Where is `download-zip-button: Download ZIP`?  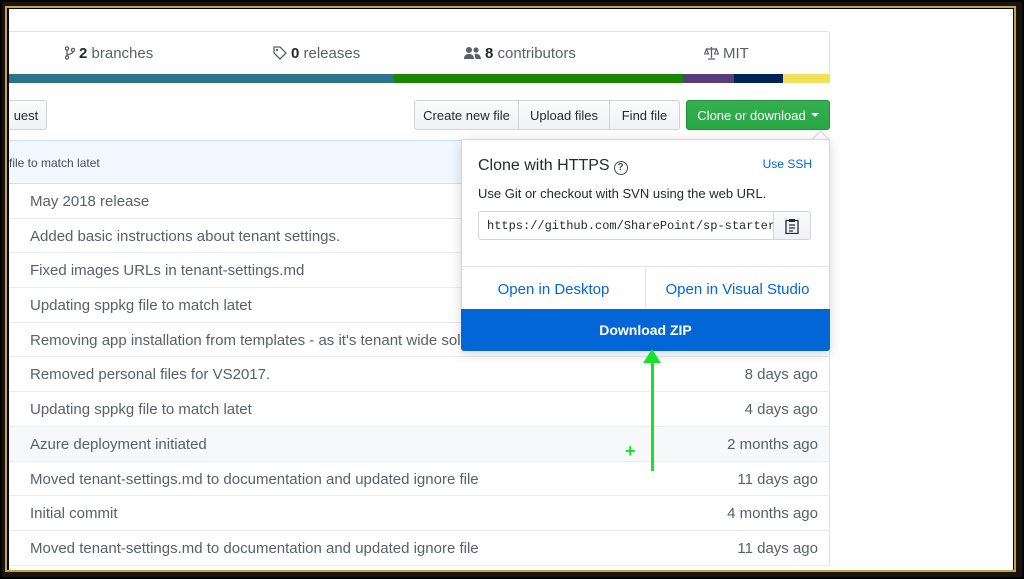 download-zip-button: Download ZIP is located at coordinates (645, 330).